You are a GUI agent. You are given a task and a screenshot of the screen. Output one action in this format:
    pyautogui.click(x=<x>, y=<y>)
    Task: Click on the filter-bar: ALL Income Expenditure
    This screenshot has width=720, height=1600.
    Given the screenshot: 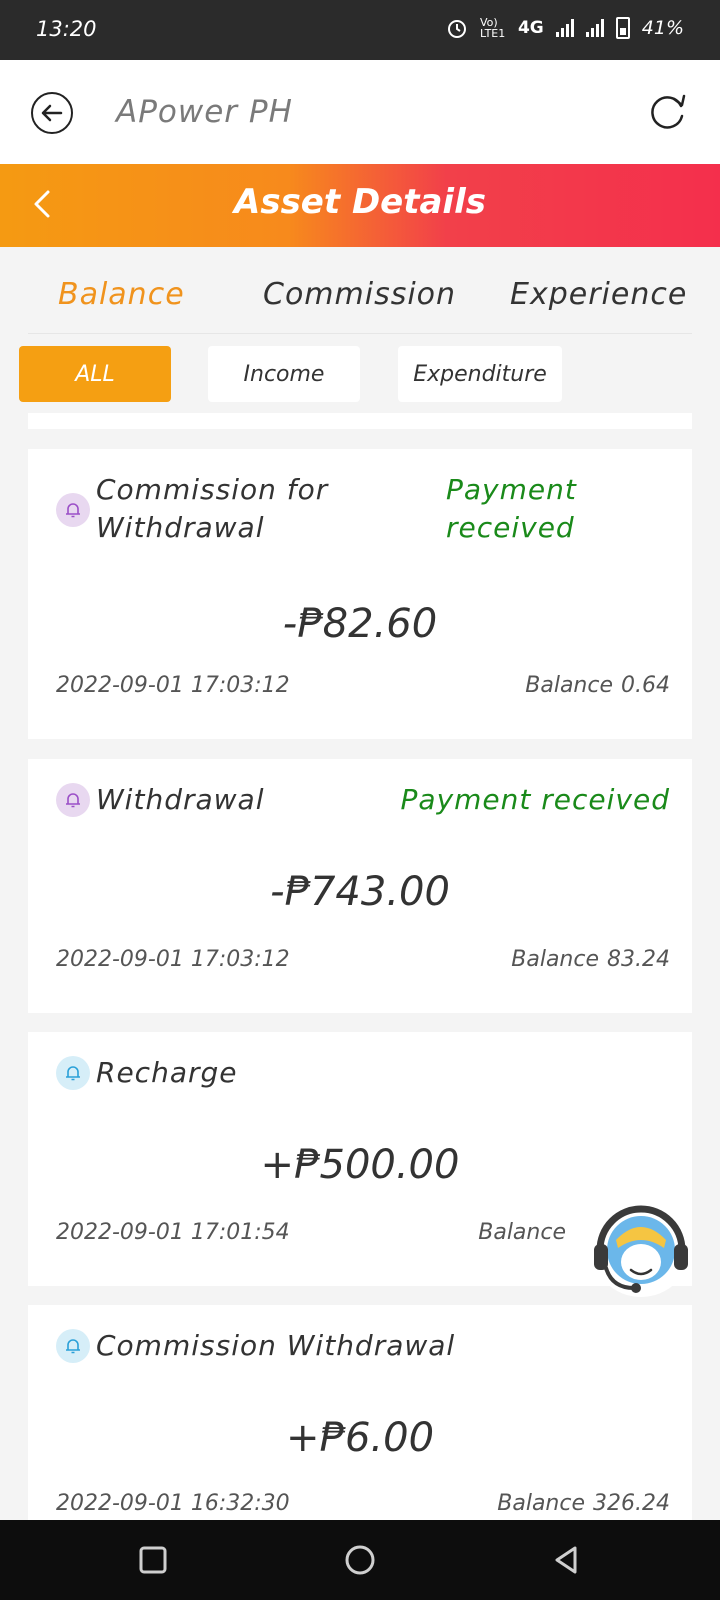 What is the action you would take?
    pyautogui.click(x=360, y=374)
    